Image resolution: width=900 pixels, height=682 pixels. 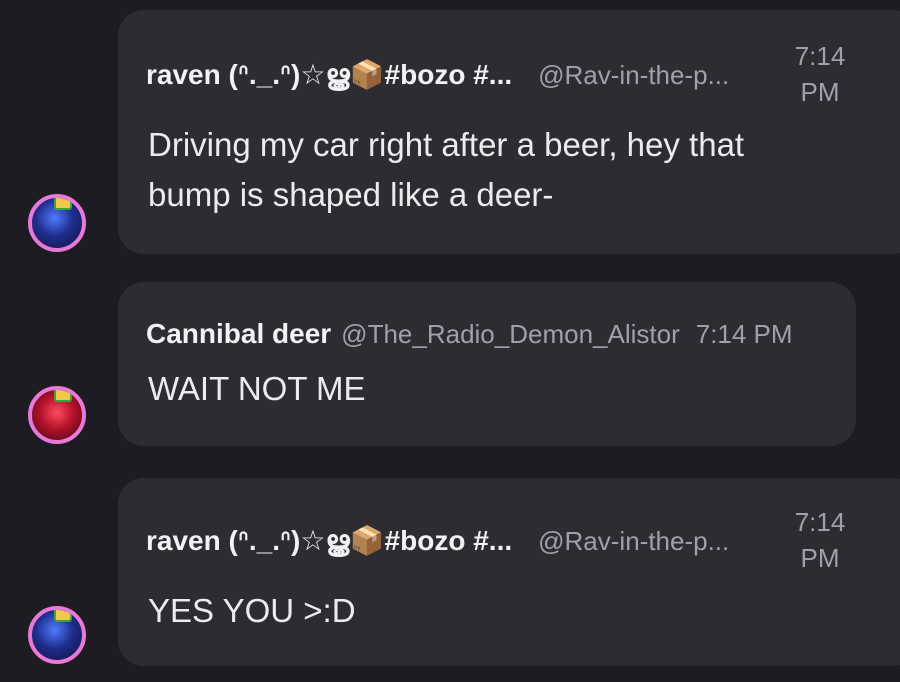 What do you see at coordinates (257, 388) in the screenshot?
I see `message-text: WAIT NOT ME` at bounding box center [257, 388].